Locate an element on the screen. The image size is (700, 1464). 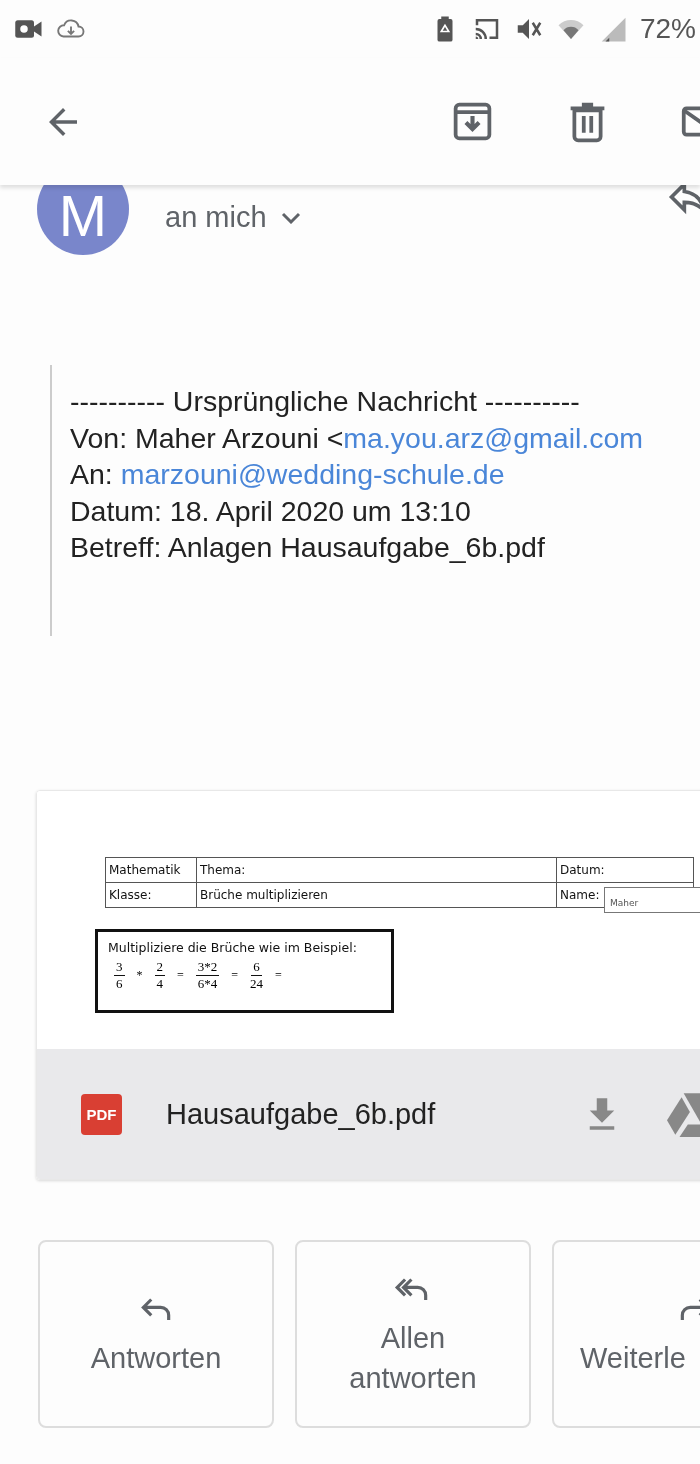
quoted-header-line: Von: Maher Arzouni <ma.you.arz@gmail.com is located at coordinates (357, 438).